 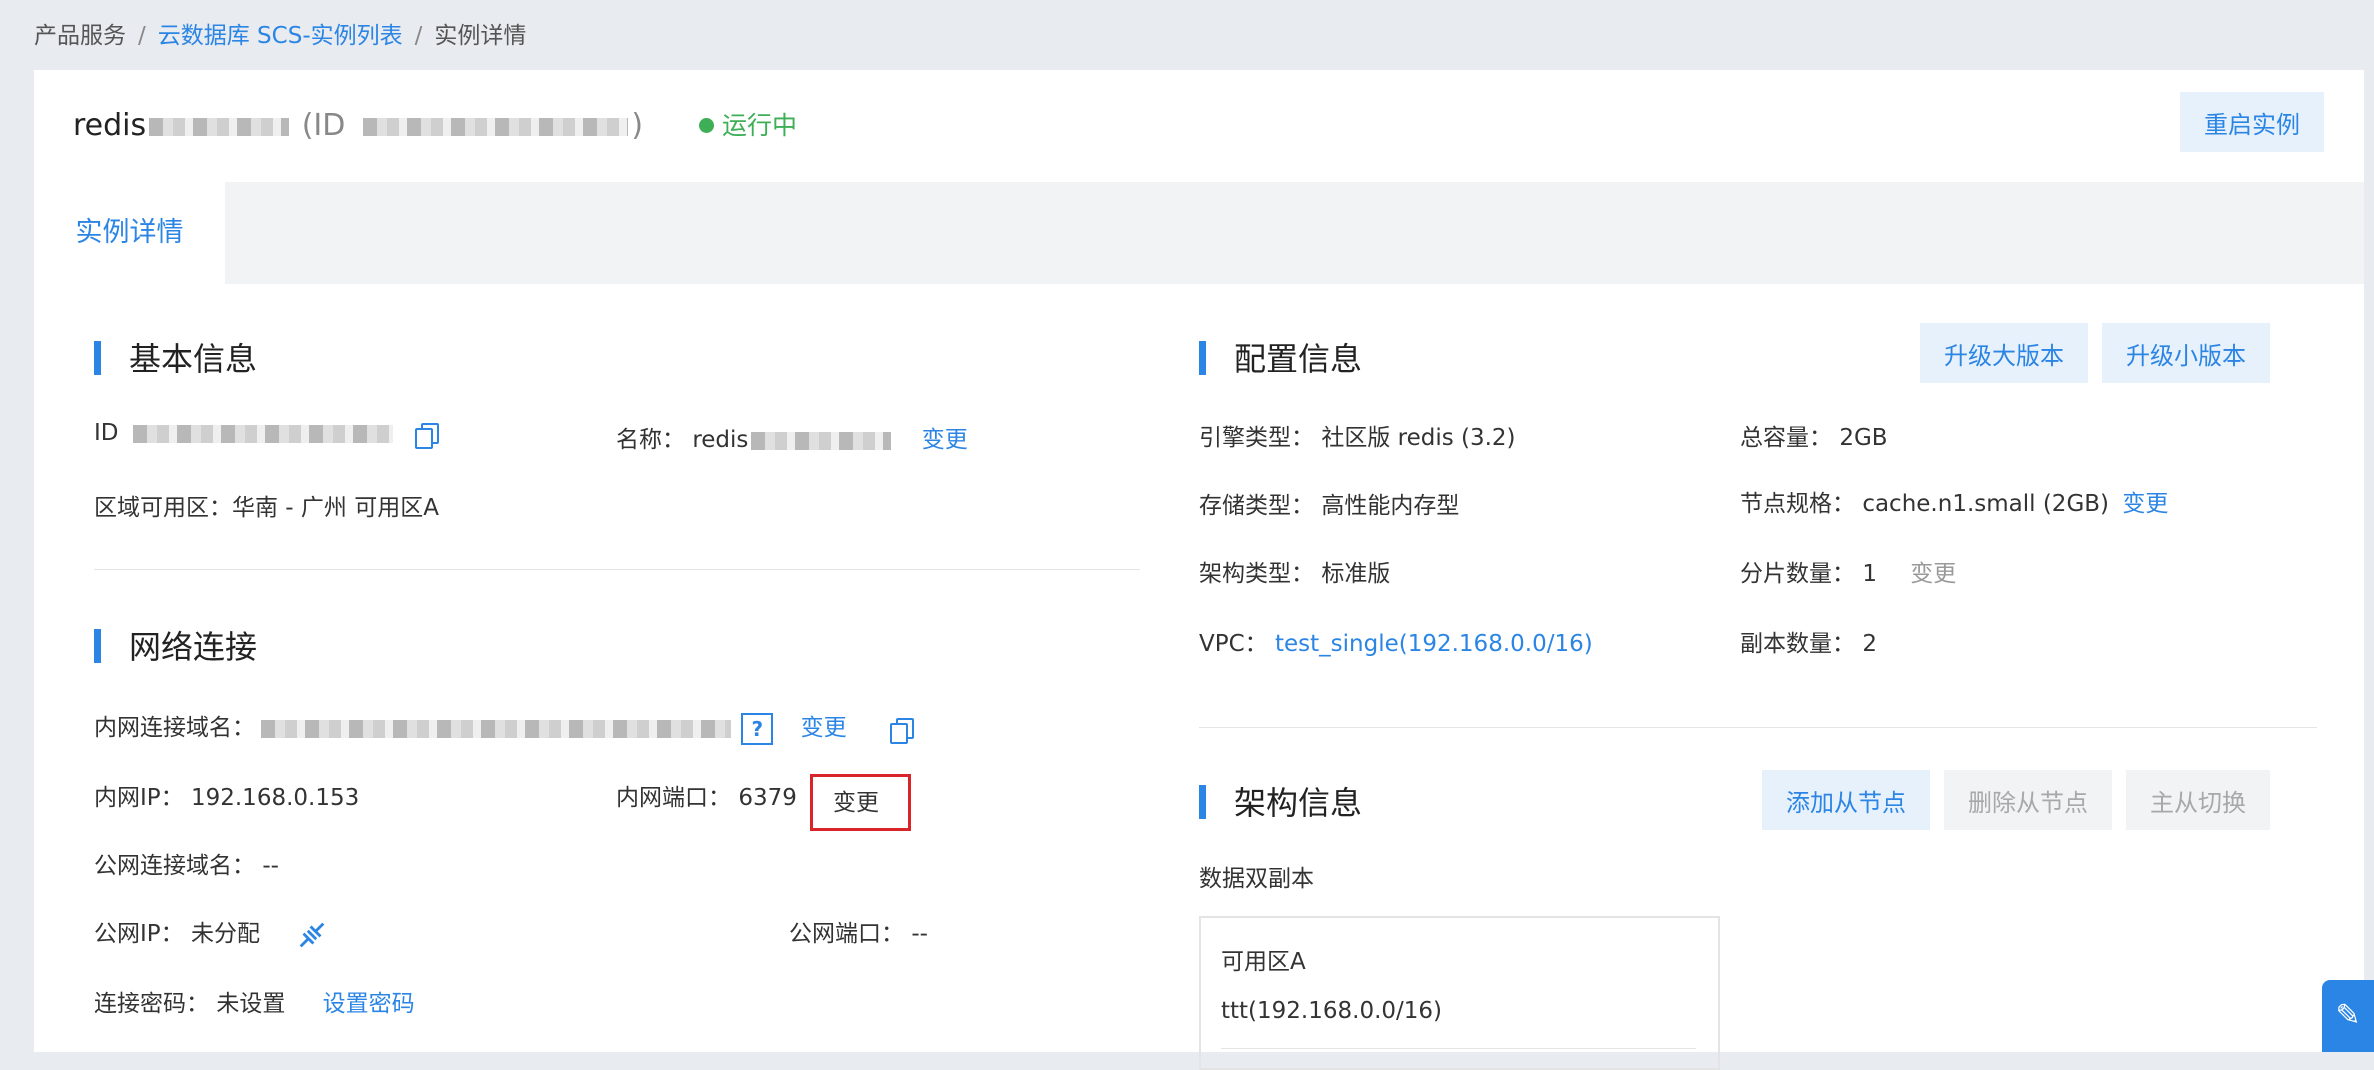 What do you see at coordinates (760, 125) in the screenshot?
I see `status-text: 运行中` at bounding box center [760, 125].